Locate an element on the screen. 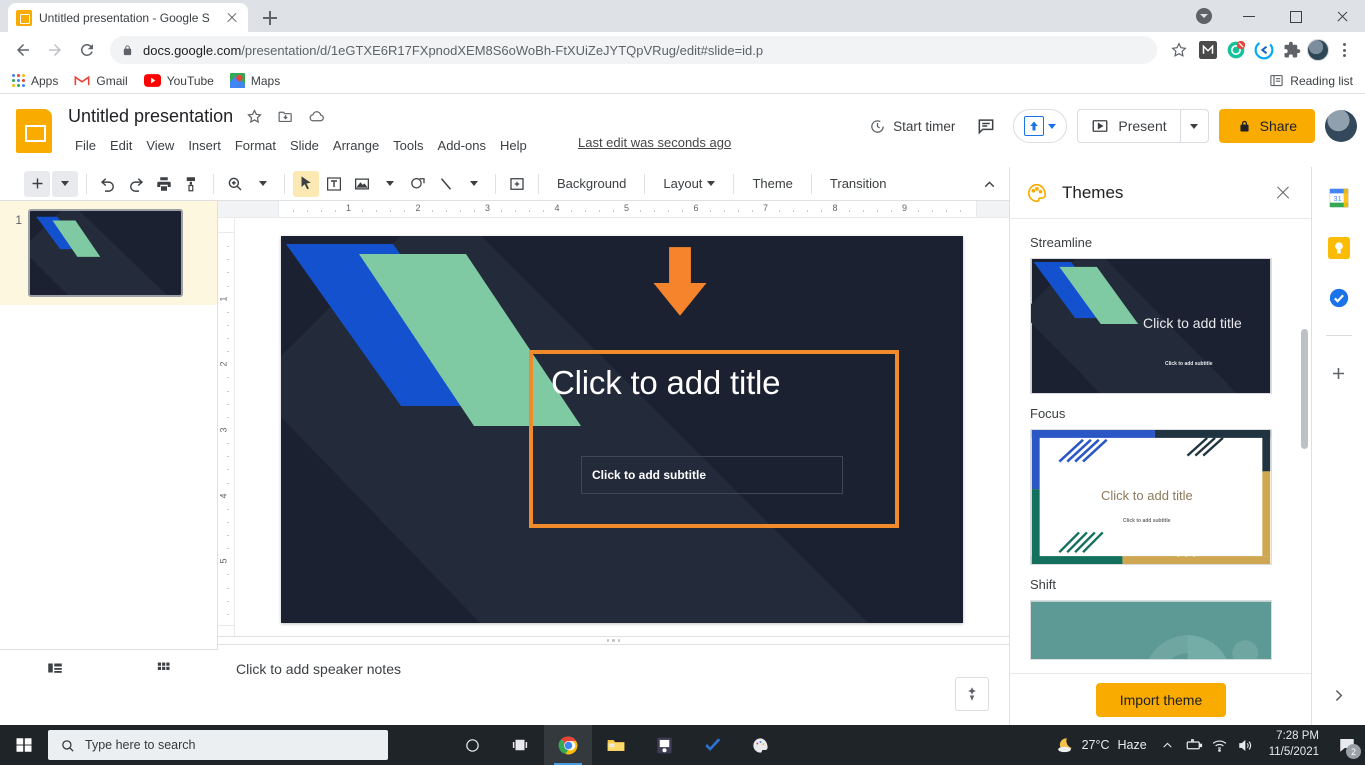 The height and width of the screenshot is (765, 1365). speaker-notes-area: Click to add speaker notes is located at coordinates (613, 685).